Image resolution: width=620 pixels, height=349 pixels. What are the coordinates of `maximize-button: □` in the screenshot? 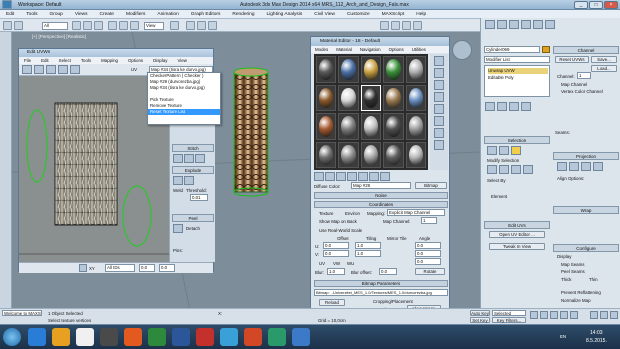 It's located at (596, 5).